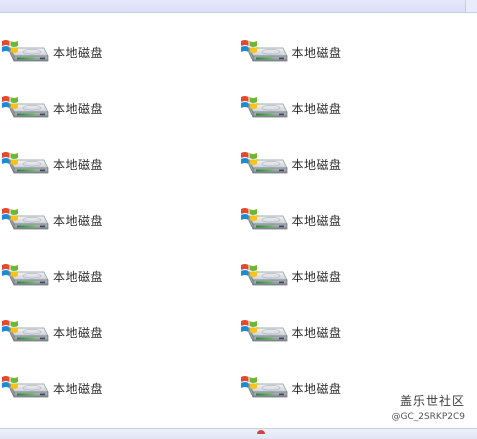 The image size is (477, 439). Describe the element at coordinates (471, 6) in the screenshot. I see `scrollbar-corner` at that location.